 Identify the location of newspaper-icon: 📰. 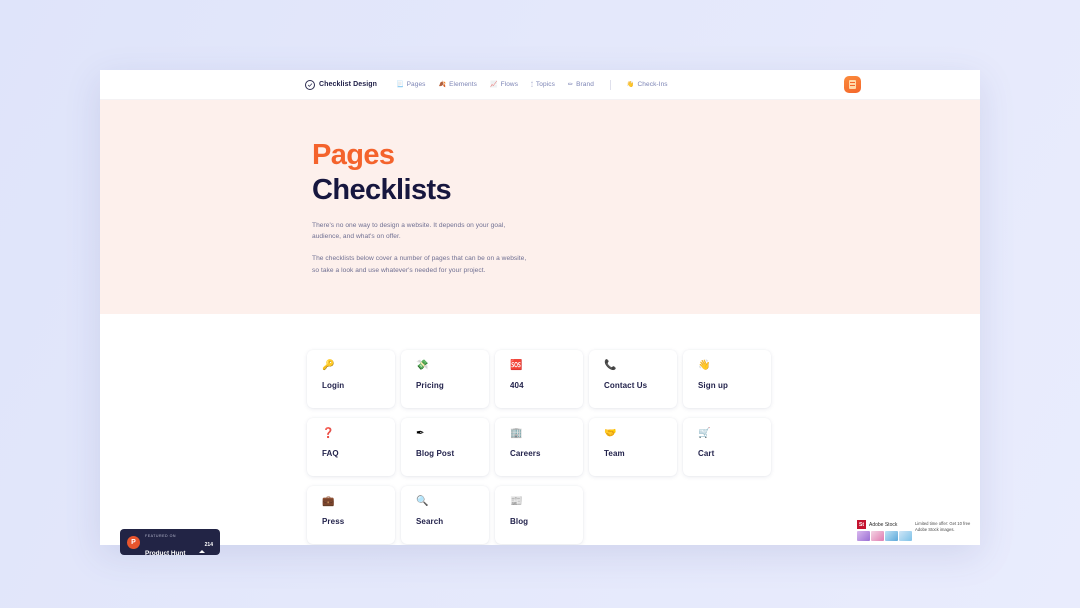
(516, 501).